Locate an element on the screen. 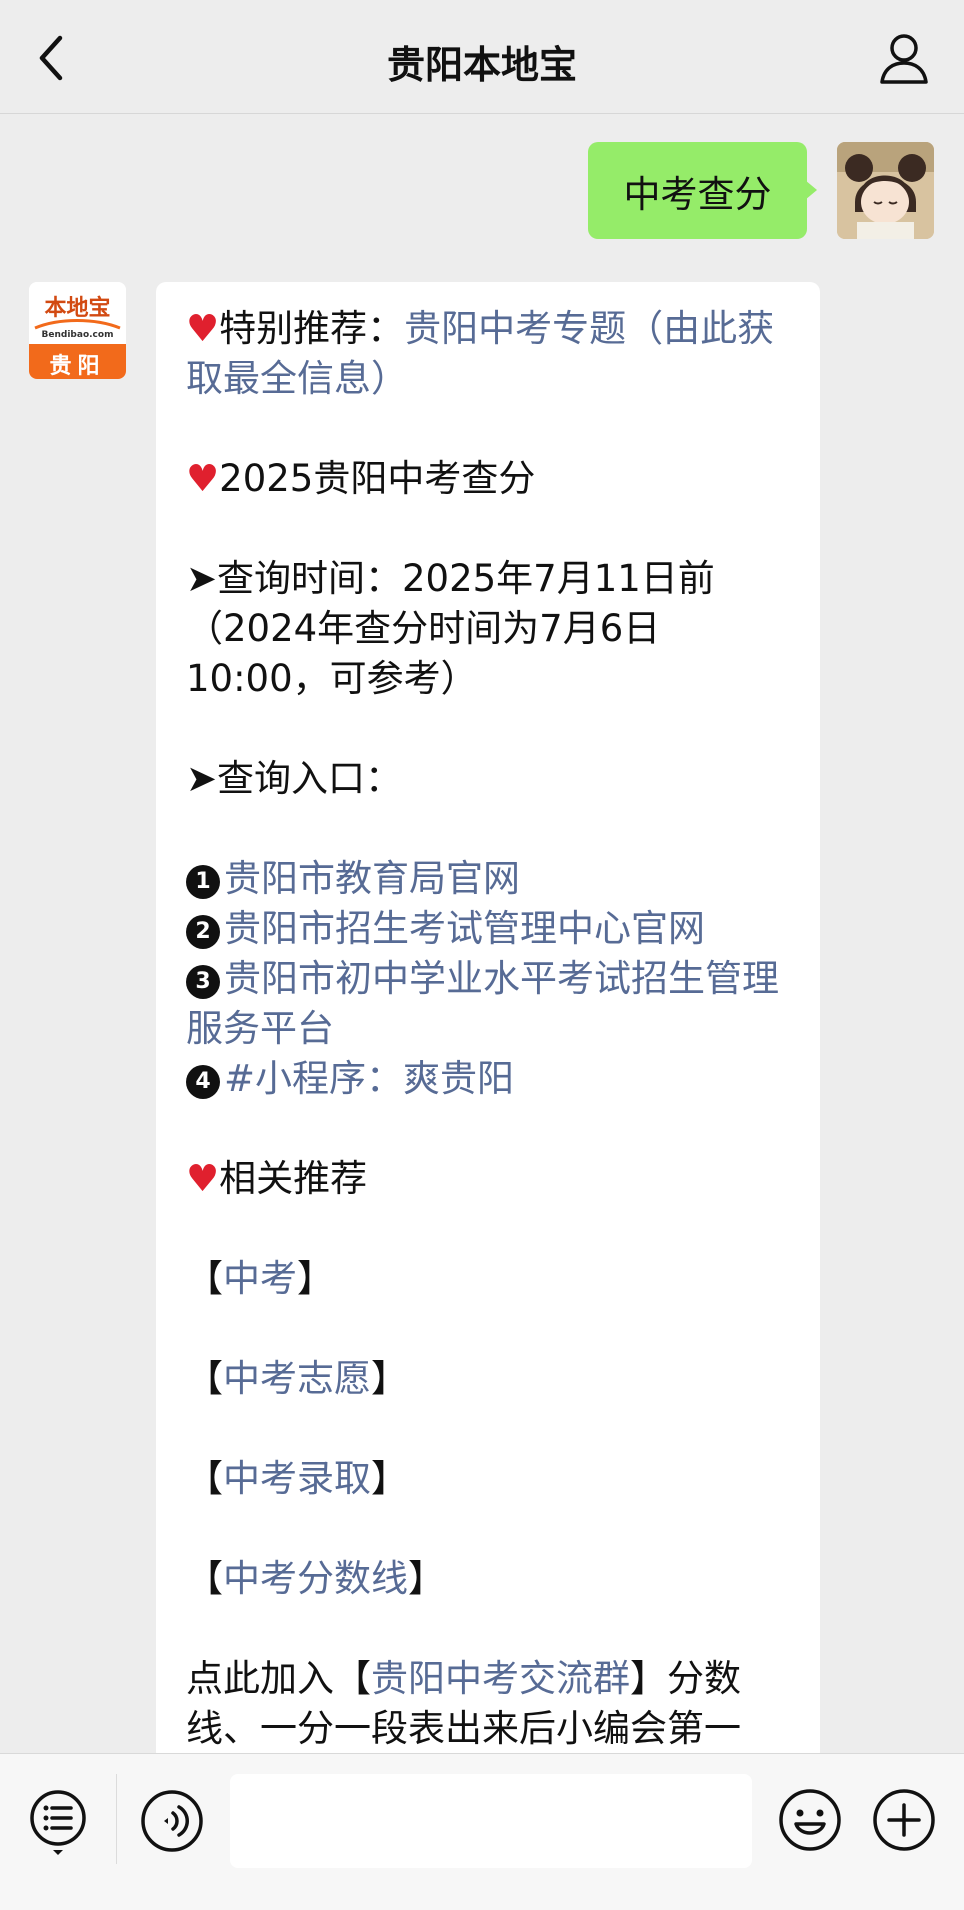  headline-text: 2025贵阳中考查分 is located at coordinates (377, 478).